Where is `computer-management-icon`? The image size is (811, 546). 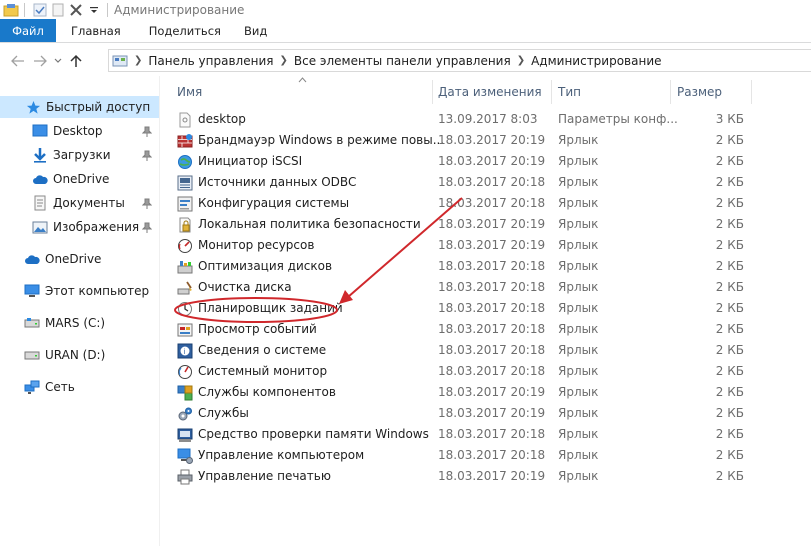
computer-management-icon is located at coordinates (185, 456).